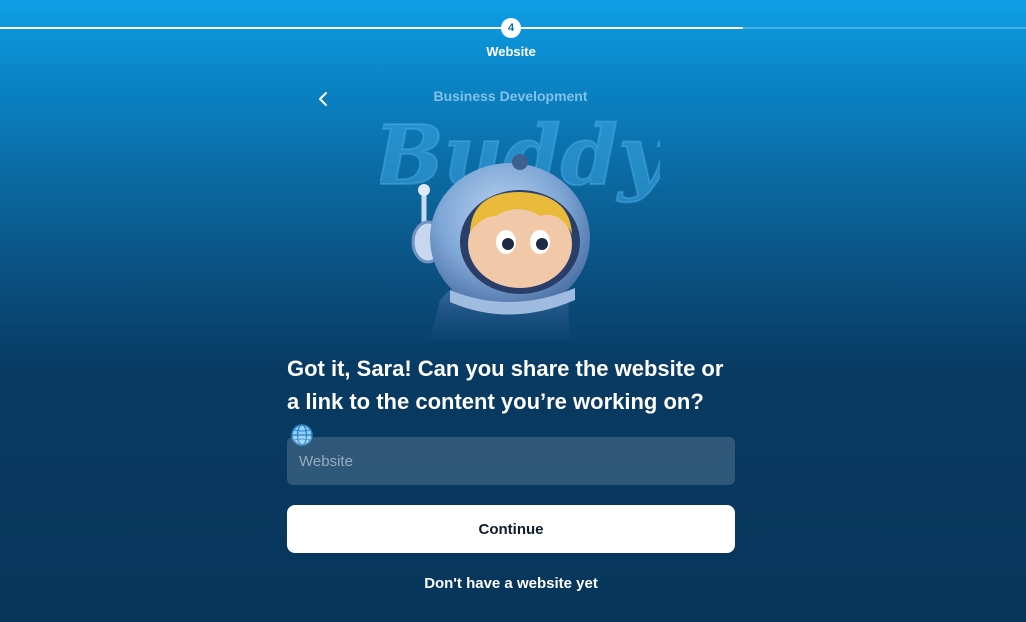 The width and height of the screenshot is (1026, 622). Describe the element at coordinates (511, 51) in the screenshot. I see `current-step-label: Website` at that location.